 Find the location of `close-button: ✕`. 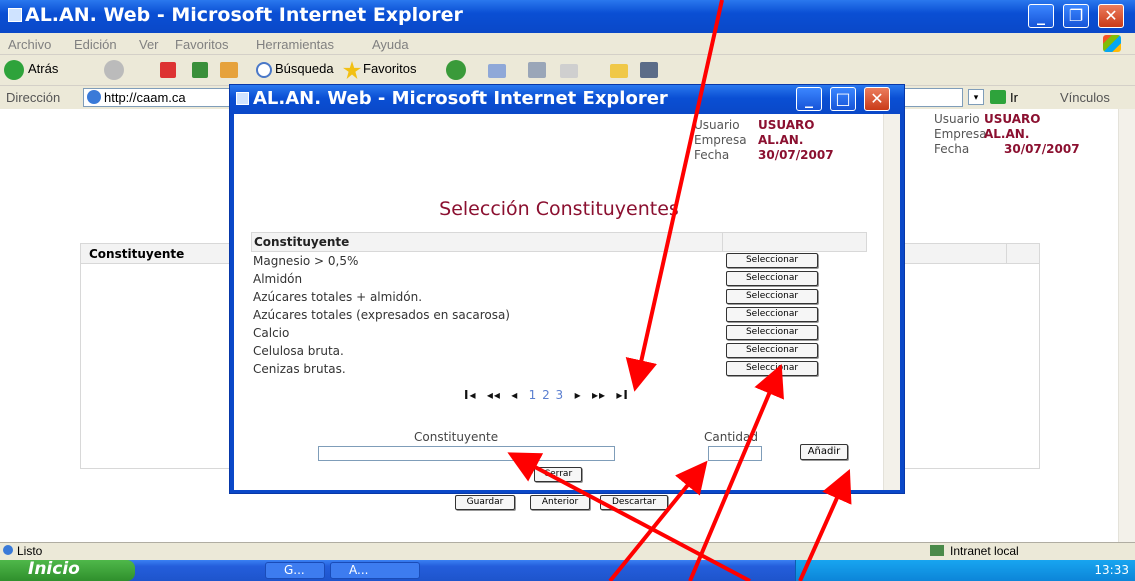

close-button: ✕ is located at coordinates (1111, 16).